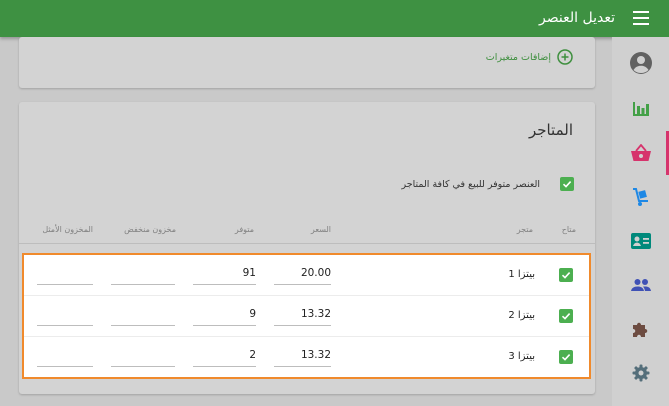  I want to click on add-variants-button: إضافات متغيرات, so click(529, 57).